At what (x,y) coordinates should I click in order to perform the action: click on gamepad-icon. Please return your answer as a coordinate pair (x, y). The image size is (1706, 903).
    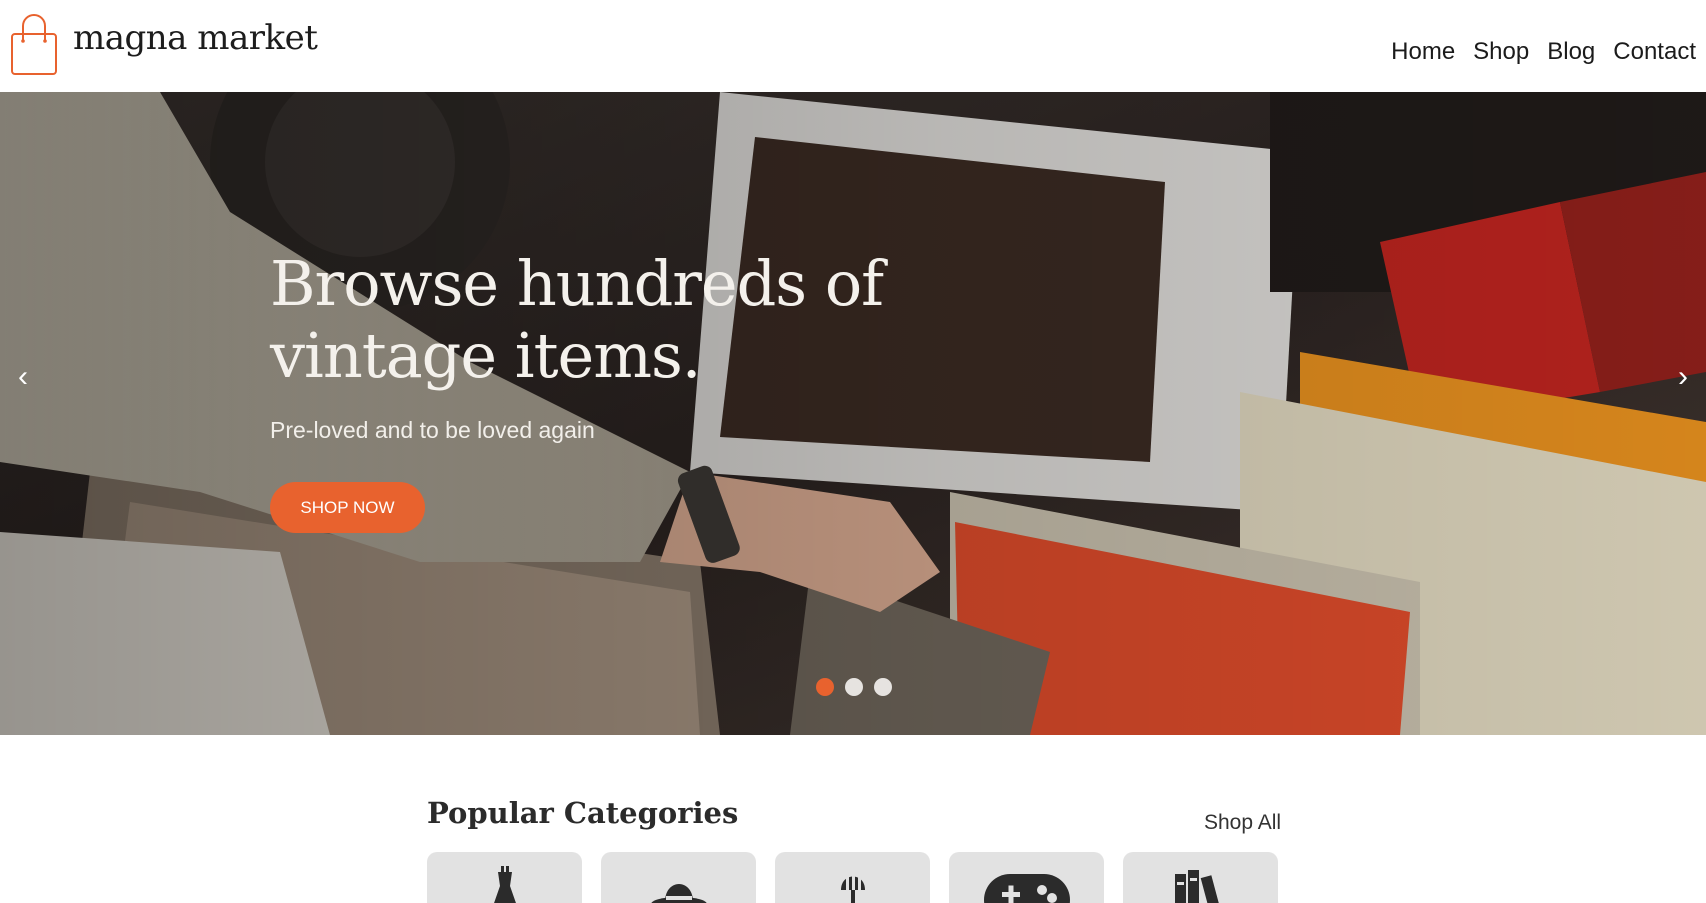
    Looking at the image, I should click on (1026, 888).